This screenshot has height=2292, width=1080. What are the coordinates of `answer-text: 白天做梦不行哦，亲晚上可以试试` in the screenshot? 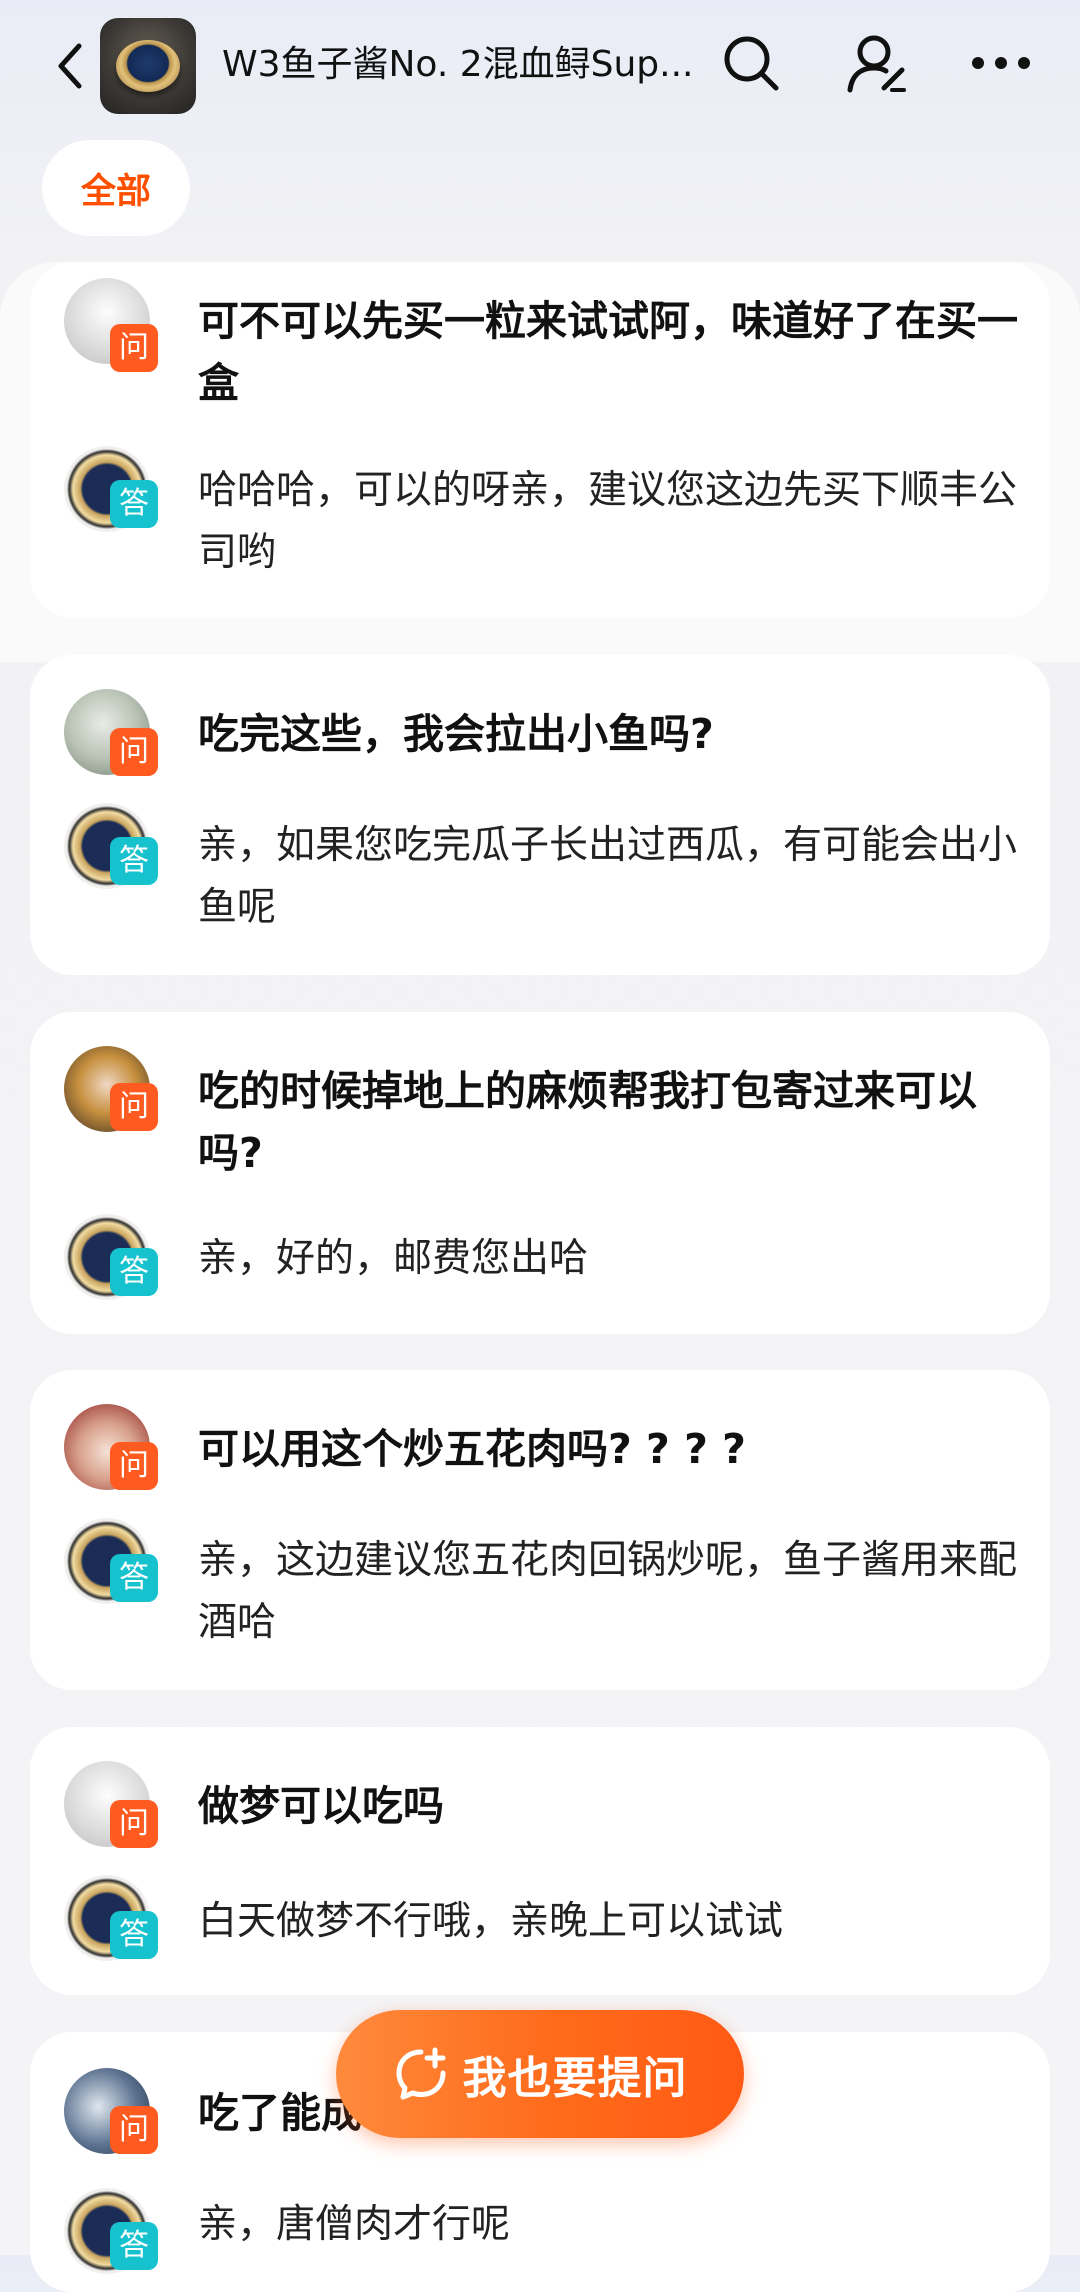 It's located at (491, 1921).